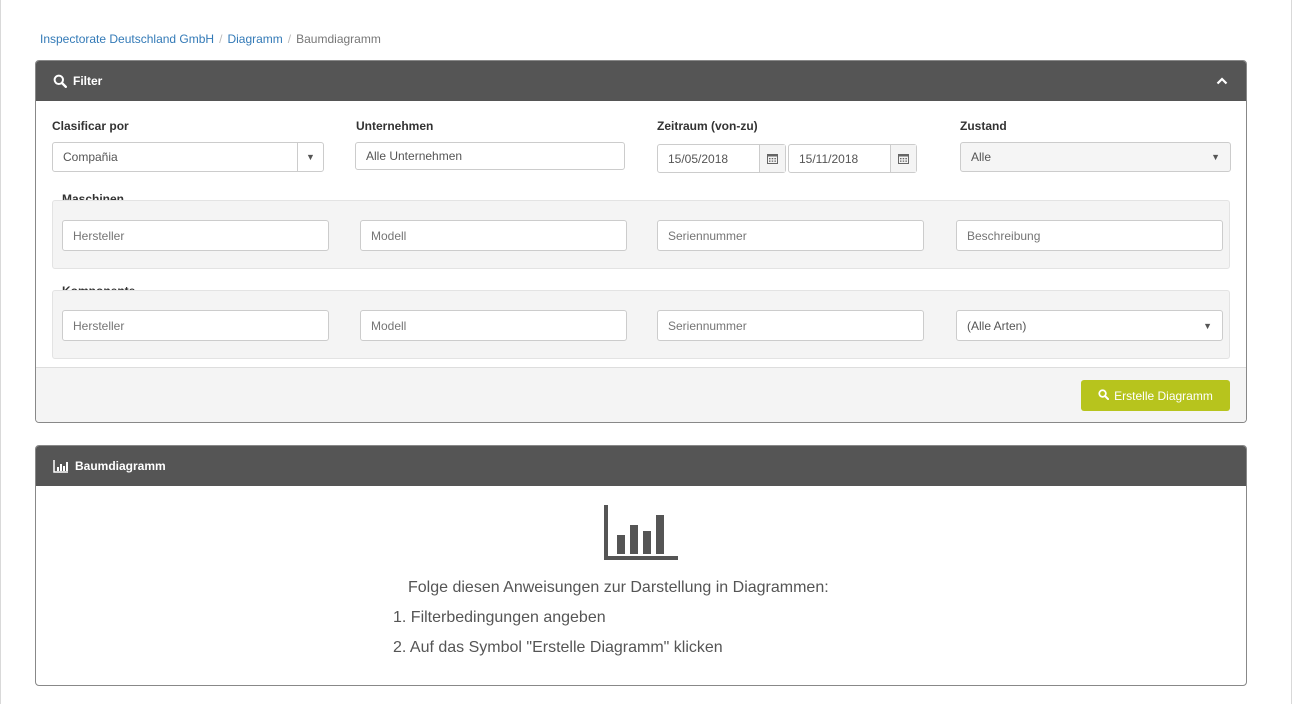  Describe the element at coordinates (795, 325) in the screenshot. I see `component-serial-field` at that location.